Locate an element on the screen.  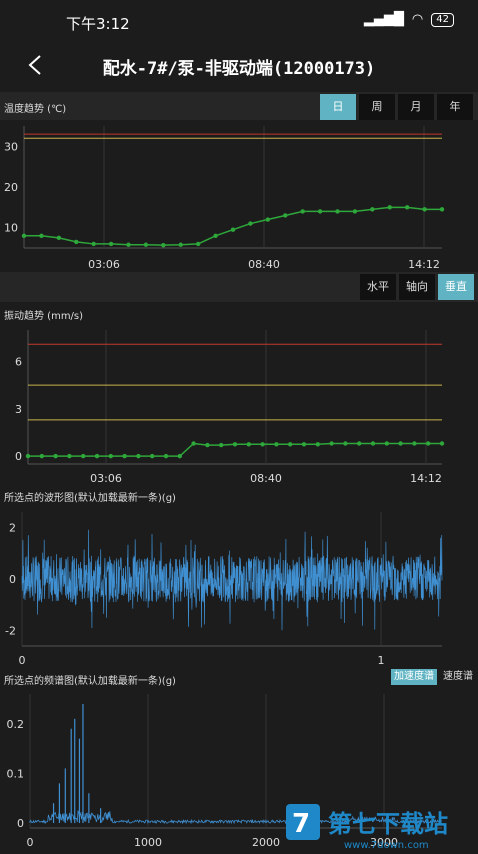
temperature-label: 温度趋势 (℃) is located at coordinates (35, 109).